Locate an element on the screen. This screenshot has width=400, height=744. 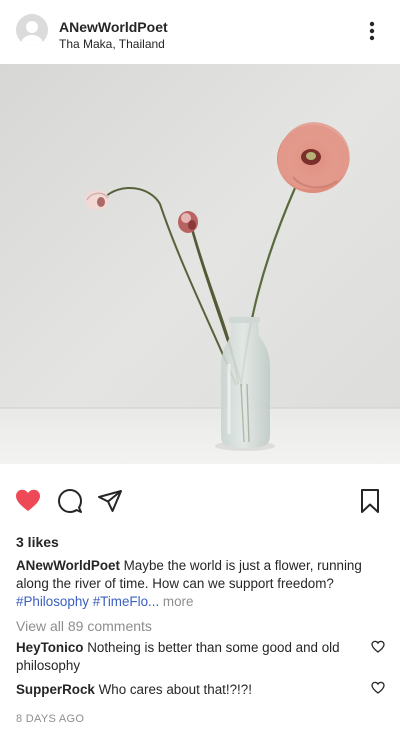
comment-bubble-icon is located at coordinates (70, 501).